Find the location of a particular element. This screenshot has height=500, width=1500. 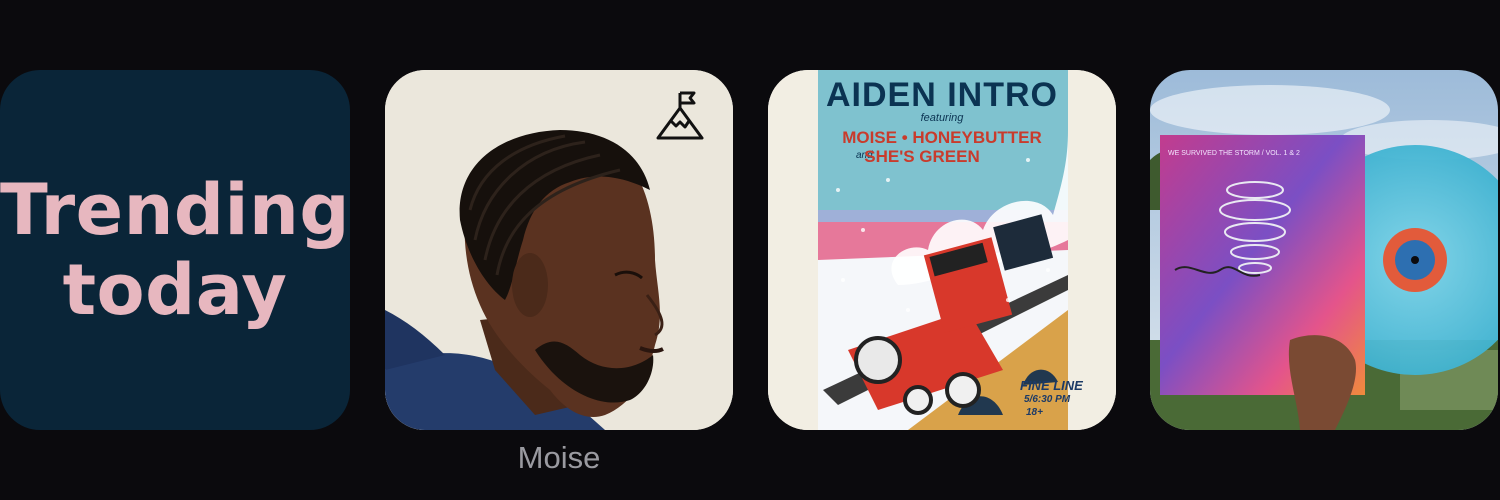

trending-title-line2: today is located at coordinates (175, 290).